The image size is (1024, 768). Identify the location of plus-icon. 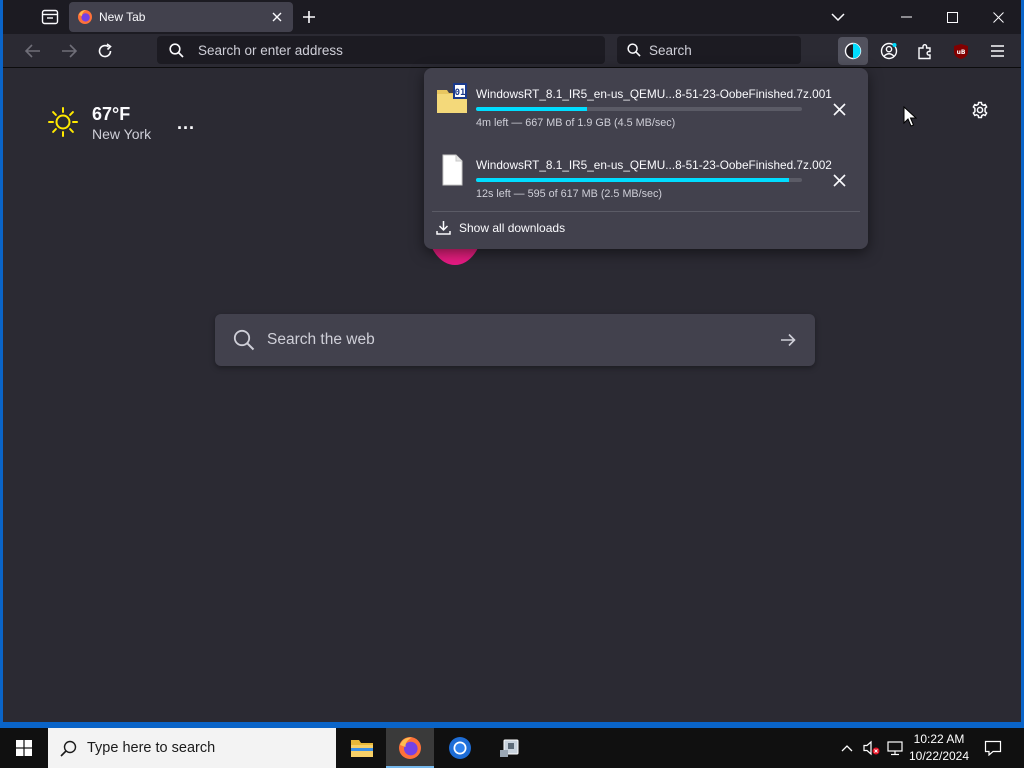
(309, 17).